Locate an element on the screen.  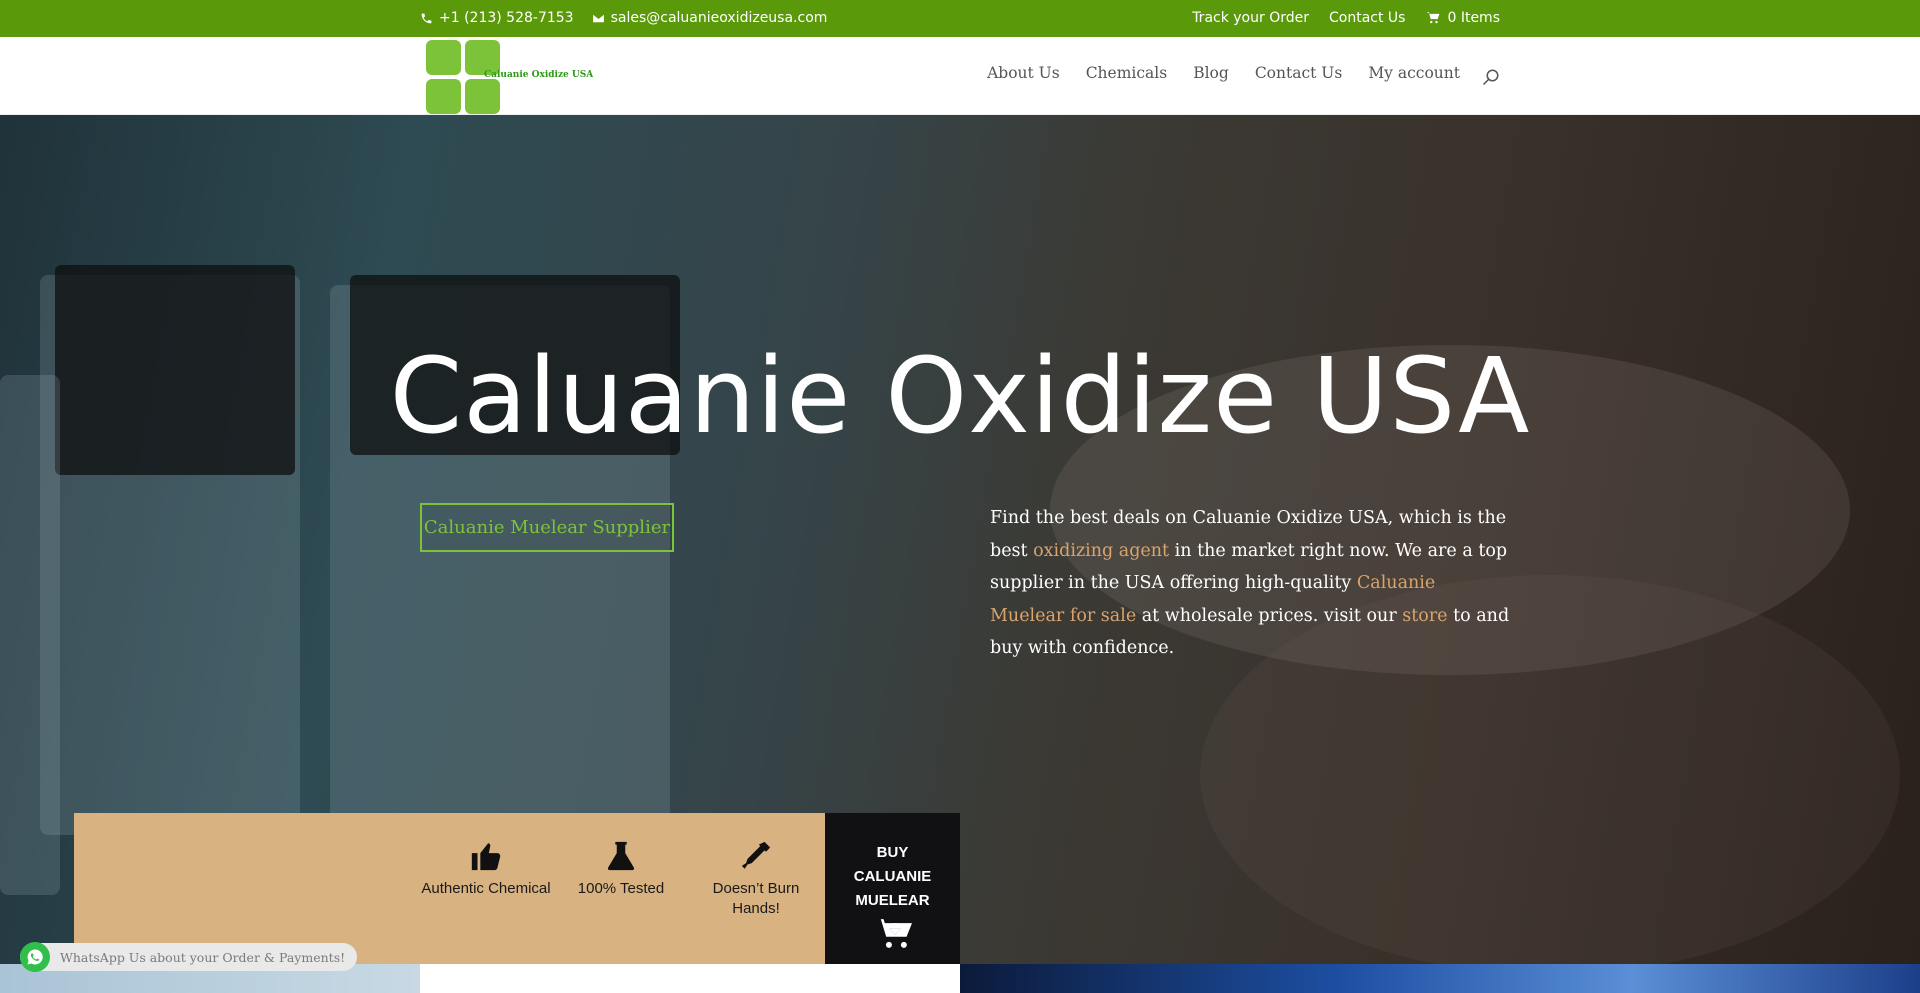
next-section-panel is located at coordinates (690, 978).